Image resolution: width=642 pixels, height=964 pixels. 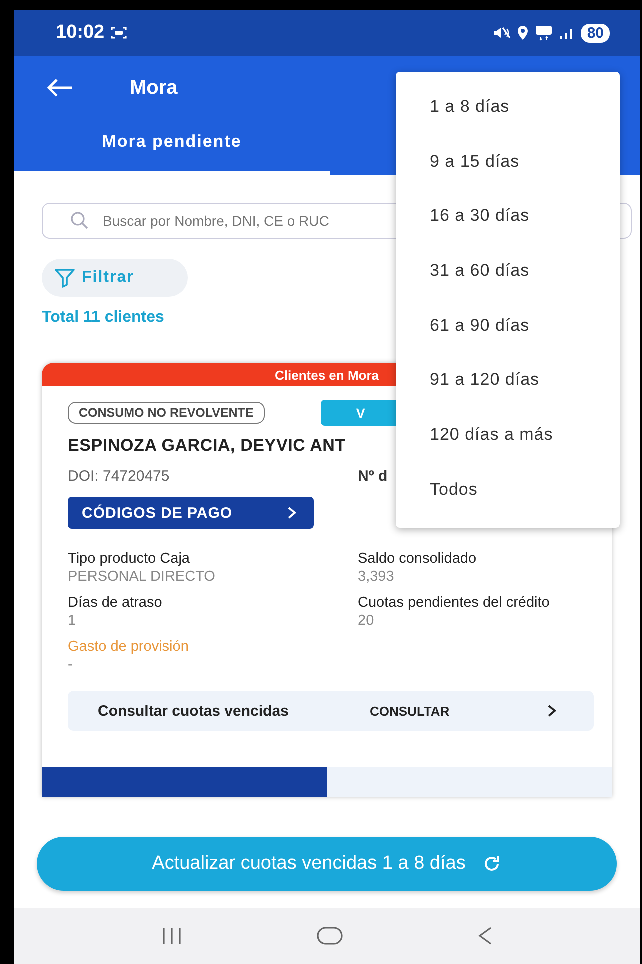 What do you see at coordinates (508, 490) in the screenshot?
I see `menu-item: Todos` at bounding box center [508, 490].